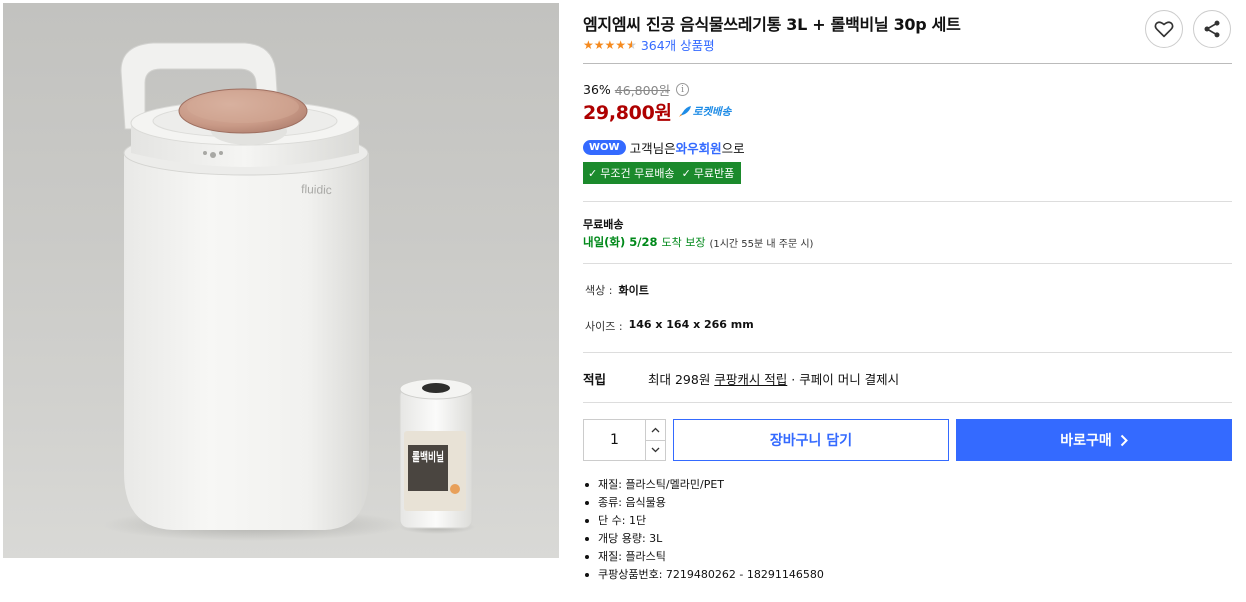 Image resolution: width=1246 pixels, height=602 pixels. I want to click on share-icon, so click(1212, 29).